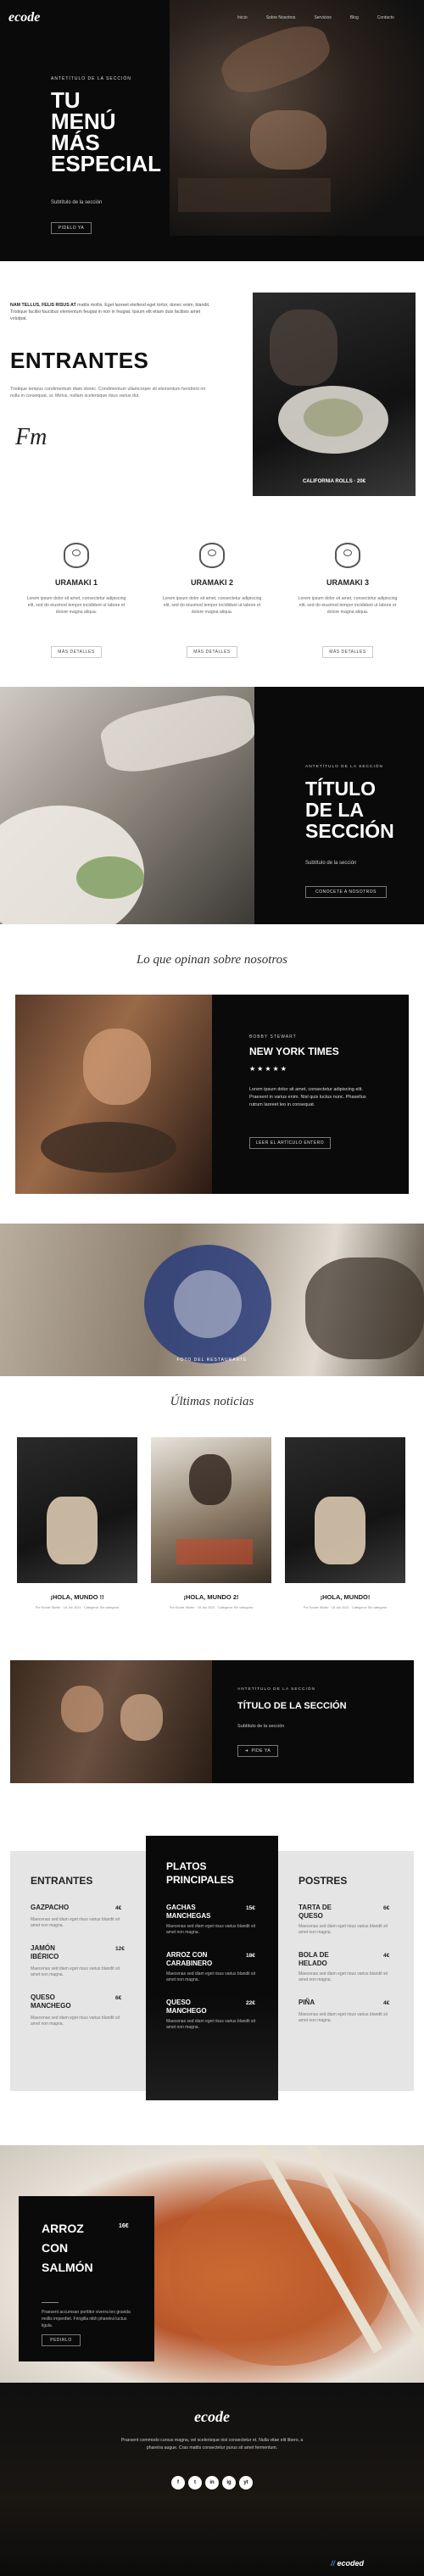 The image size is (424, 2576). What do you see at coordinates (322, 17) in the screenshot?
I see `nav-item-servicios: Servicios` at bounding box center [322, 17].